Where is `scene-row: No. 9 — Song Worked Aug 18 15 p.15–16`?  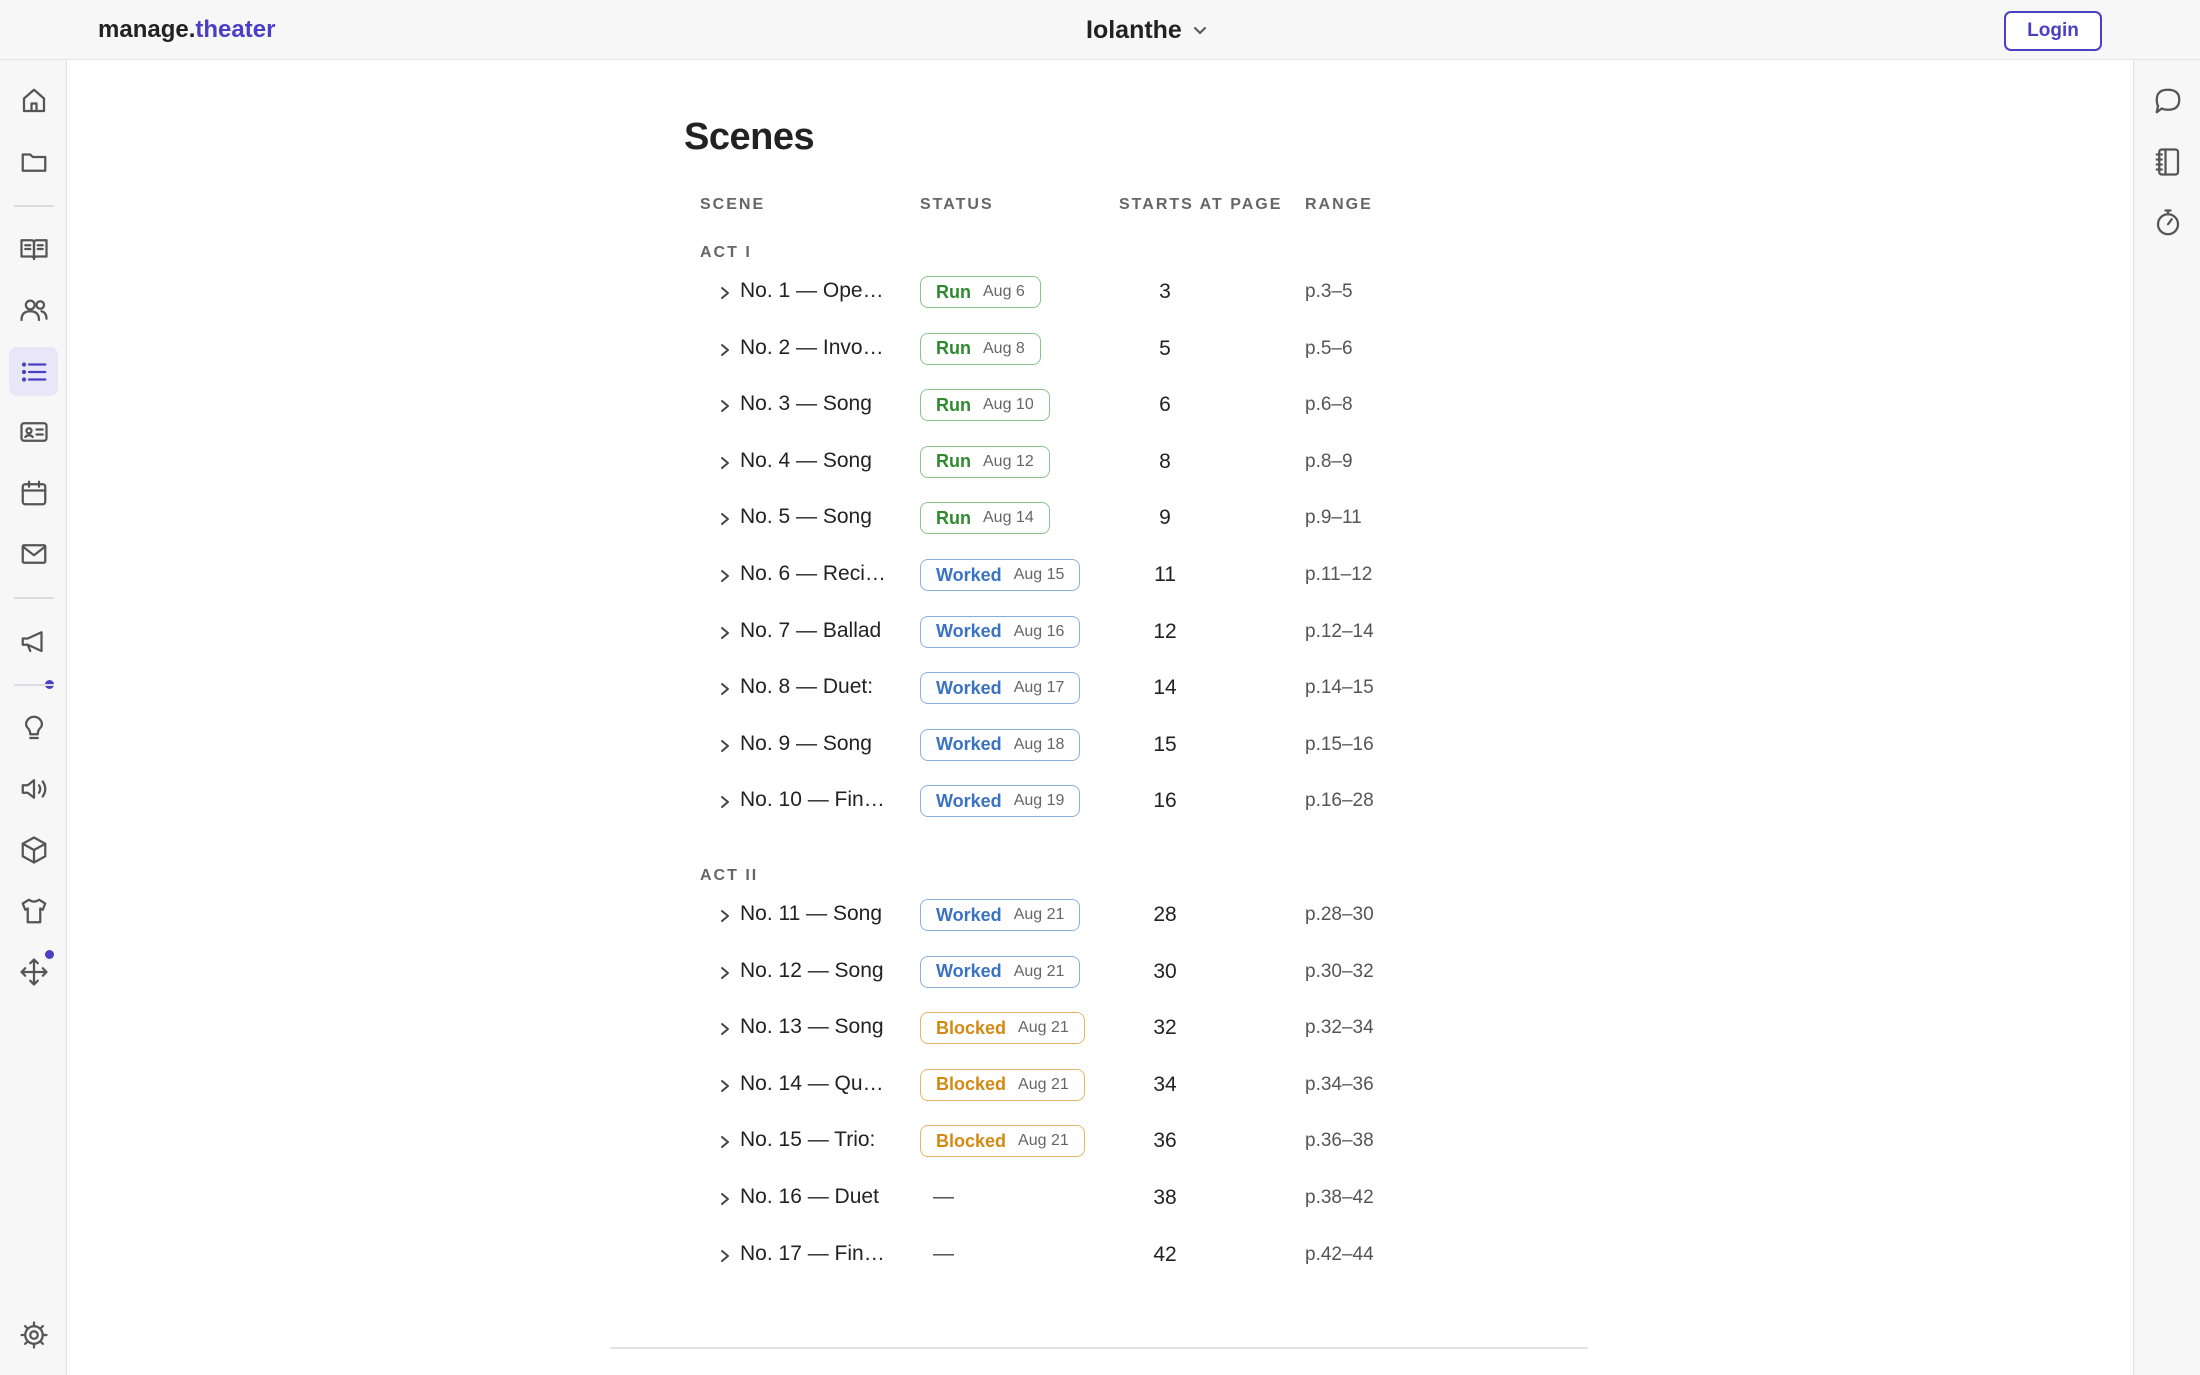
scene-row: No. 9 — Song Worked Aug 18 15 p.15–16 is located at coordinates (1150, 746).